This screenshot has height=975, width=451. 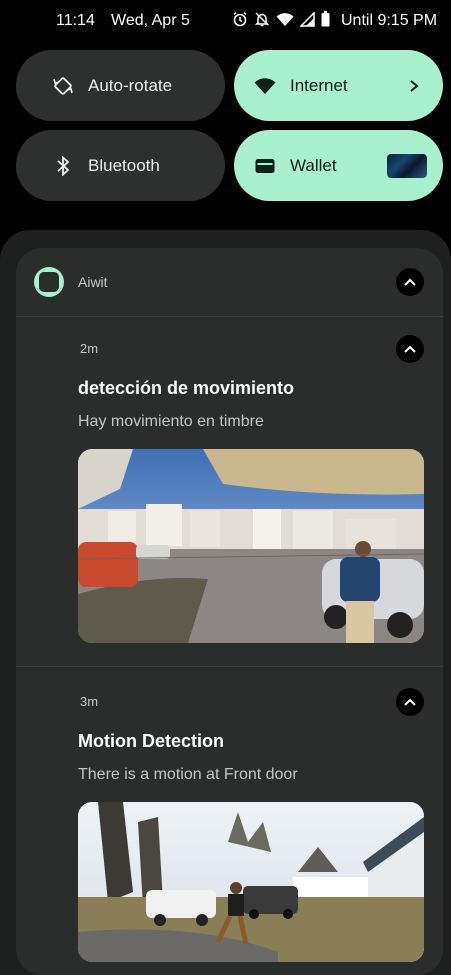 I want to click on app-header: Aiwit, so click(x=229, y=282).